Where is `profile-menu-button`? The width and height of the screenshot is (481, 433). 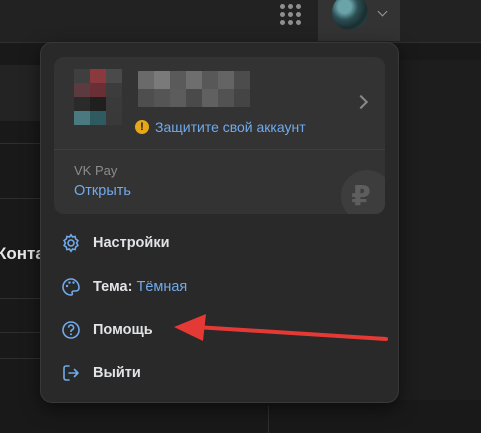
profile-menu-button is located at coordinates (359, 20).